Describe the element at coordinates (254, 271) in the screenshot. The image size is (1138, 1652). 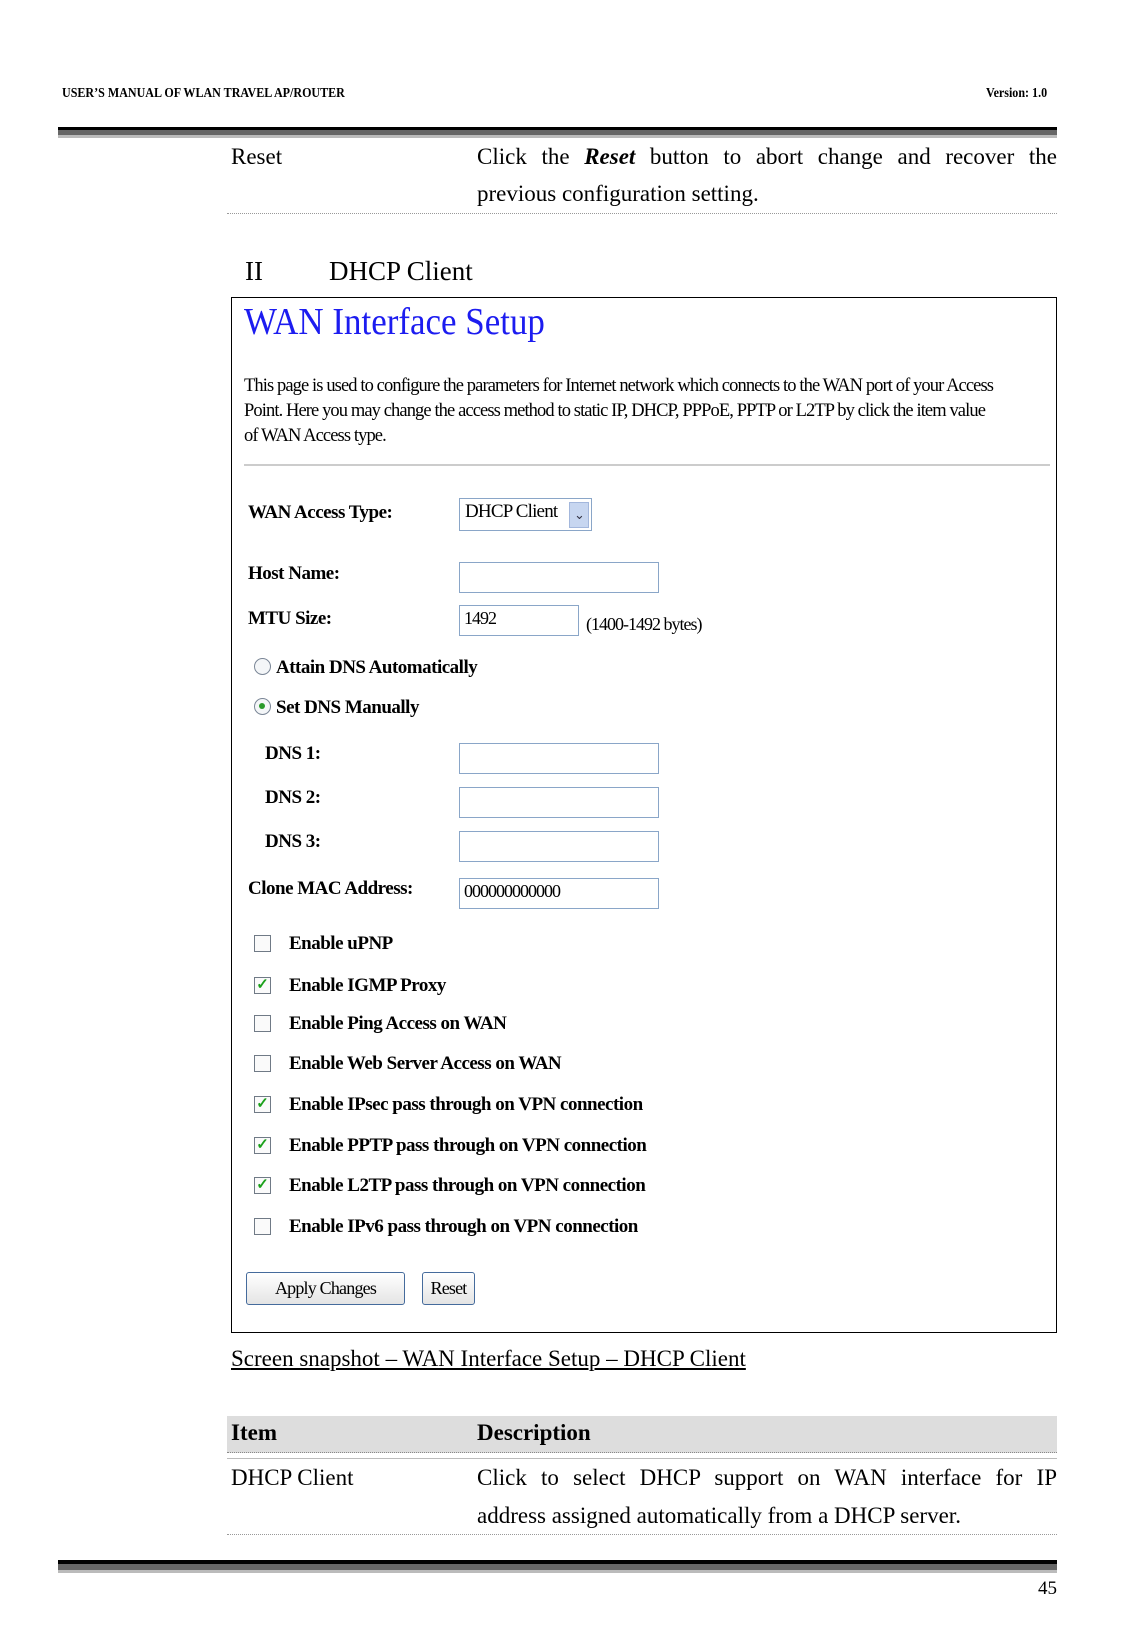
I see `section-number: II` at that location.